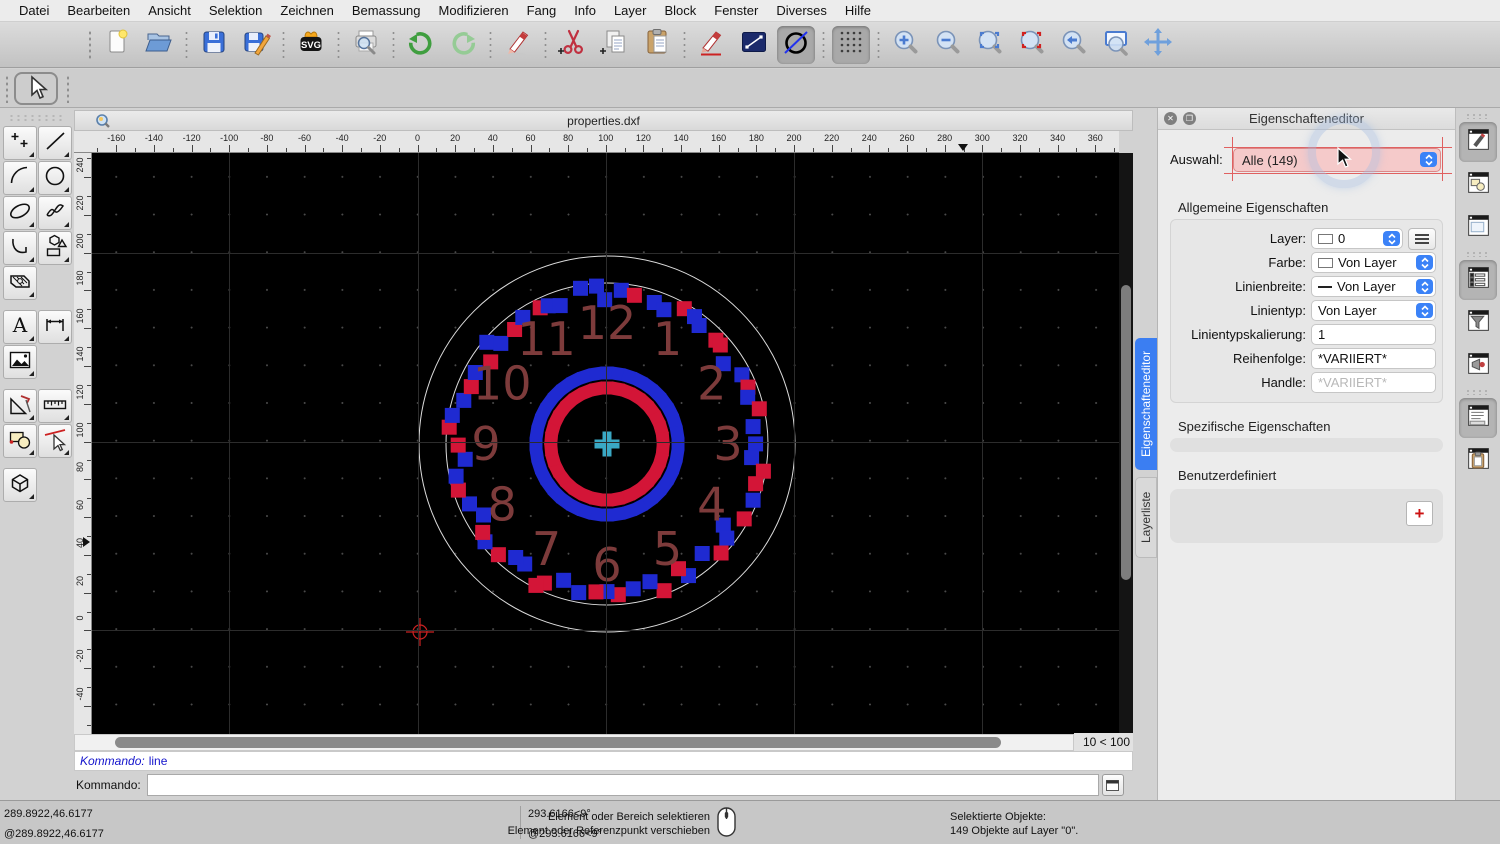 The height and width of the screenshot is (844, 1500). Describe the element at coordinates (1306, 286) in the screenshot. I see `property-row: Linienbreite: Von Layer` at that location.